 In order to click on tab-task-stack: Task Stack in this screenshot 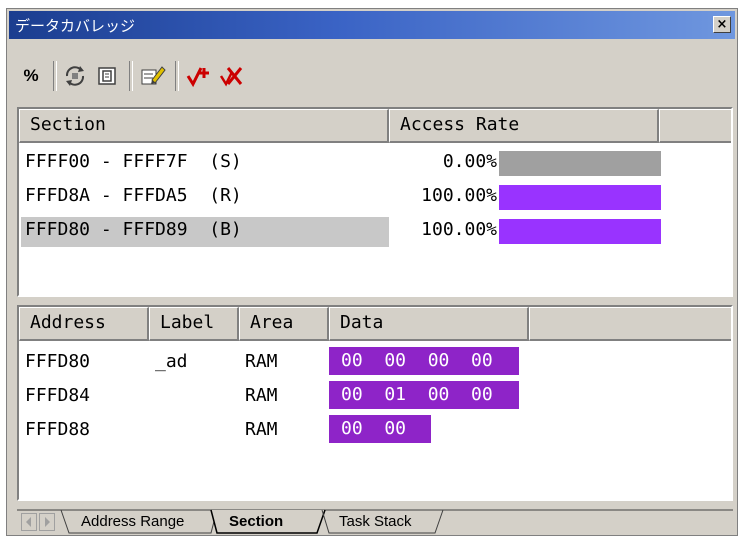, I will do `click(375, 521)`.